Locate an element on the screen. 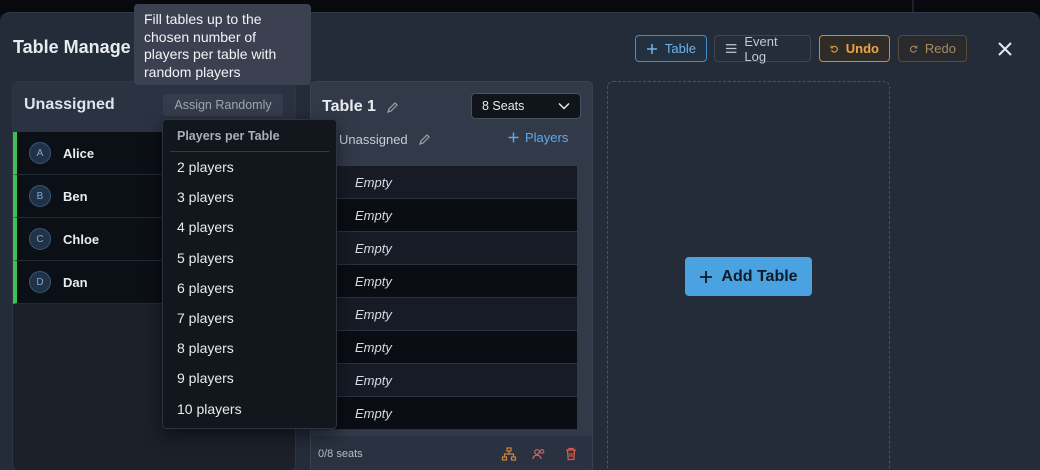 The image size is (1040, 470). player-name: Chloe is located at coordinates (81, 239).